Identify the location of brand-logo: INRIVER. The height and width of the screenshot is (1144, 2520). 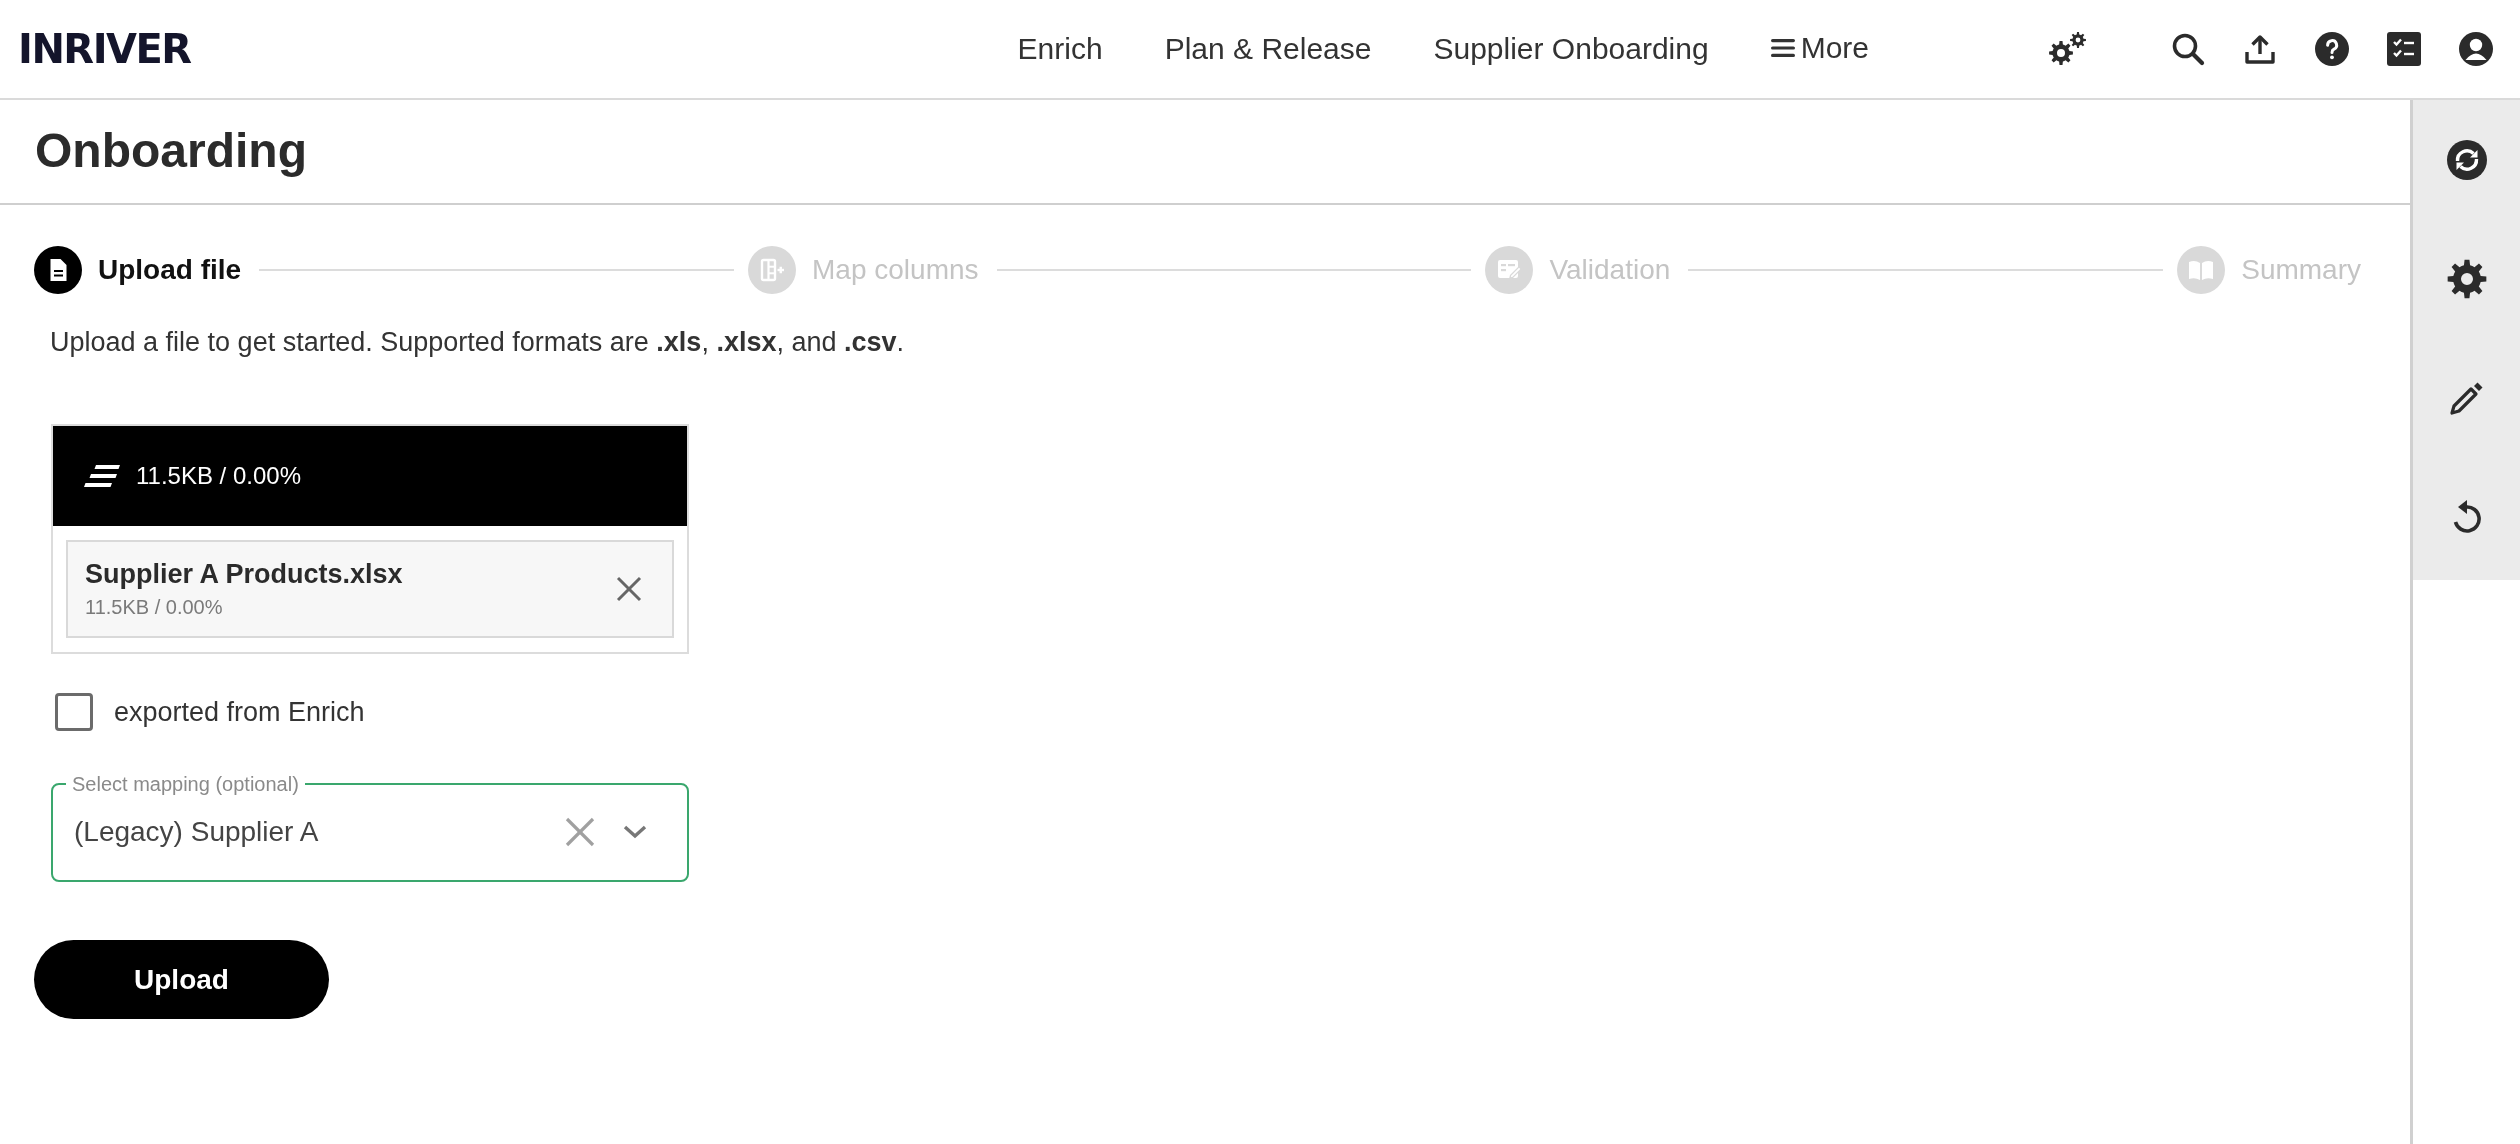
(104, 49).